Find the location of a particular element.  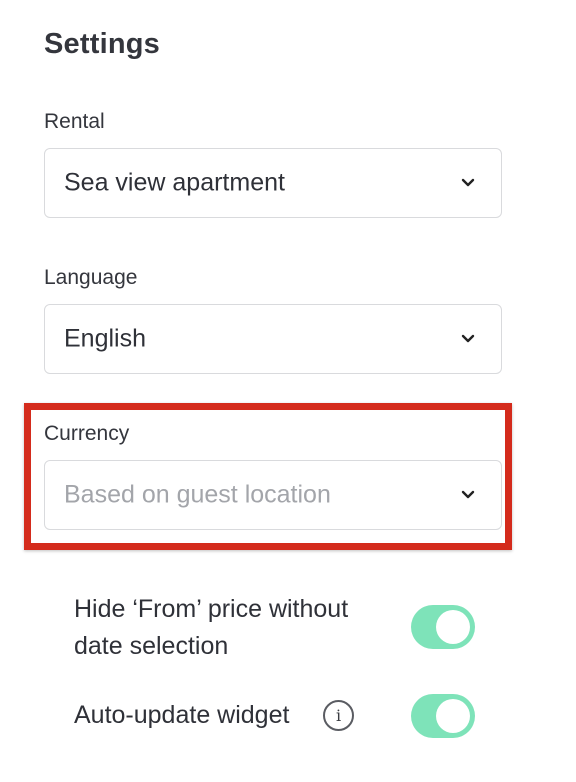

currency-select: Based on guest location is located at coordinates (273, 495).